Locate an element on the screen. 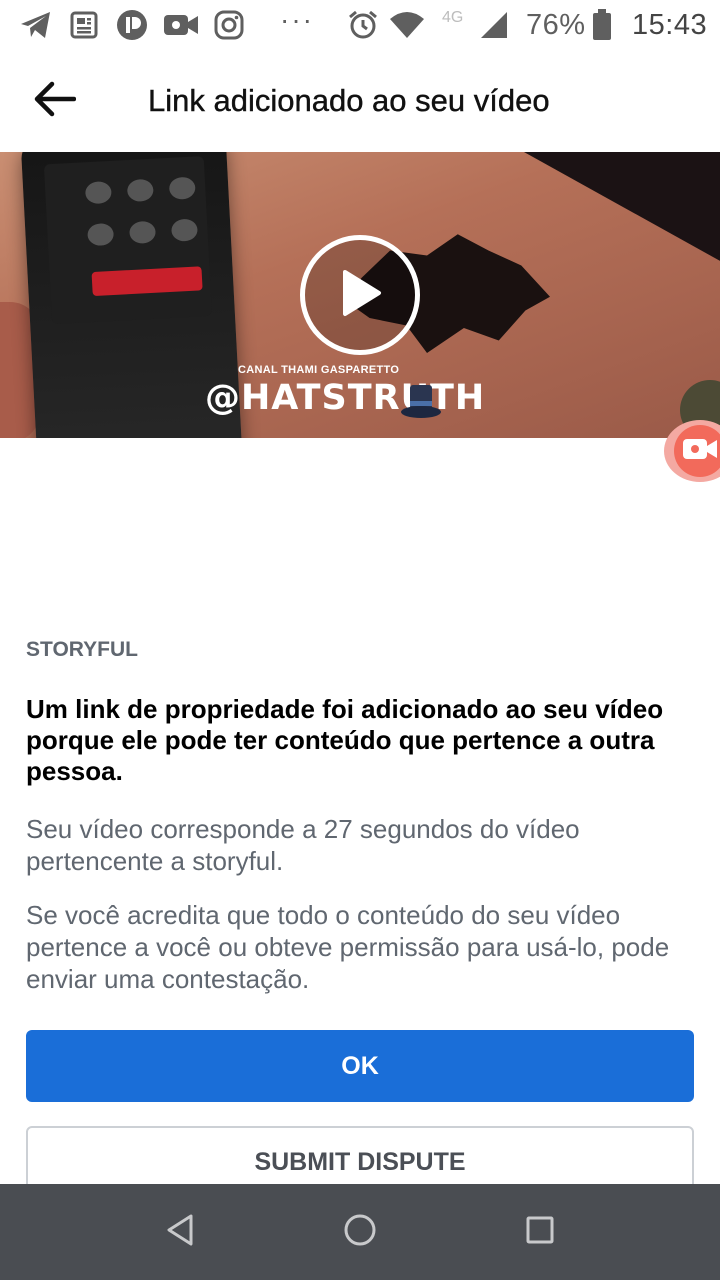 This screenshot has width=720, height=1280. battery-percent: 76% is located at coordinates (556, 25).